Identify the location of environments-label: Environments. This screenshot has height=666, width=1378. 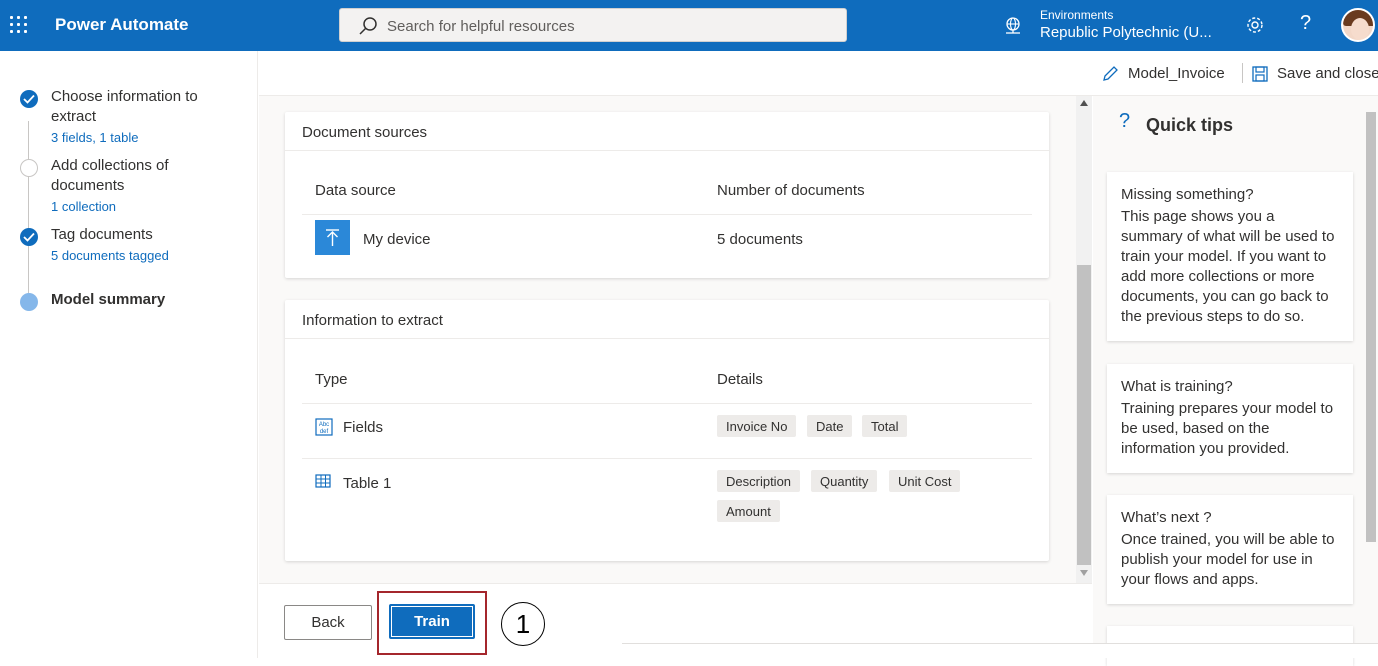
(1077, 15).